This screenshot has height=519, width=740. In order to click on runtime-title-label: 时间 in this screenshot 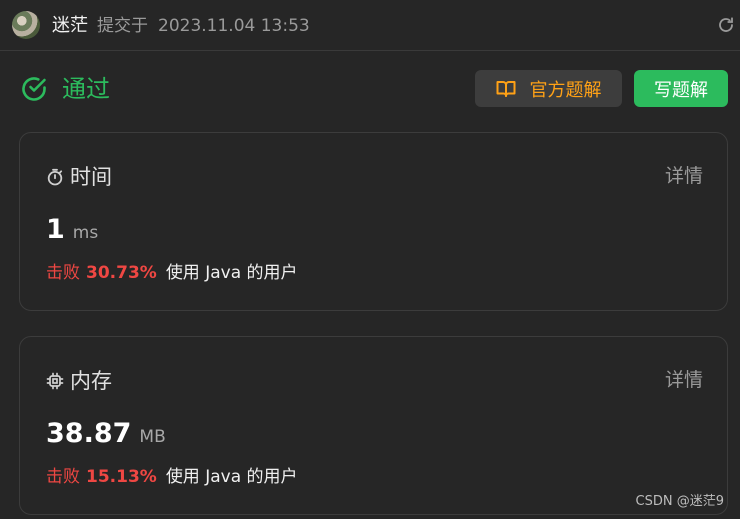, I will do `click(91, 177)`.